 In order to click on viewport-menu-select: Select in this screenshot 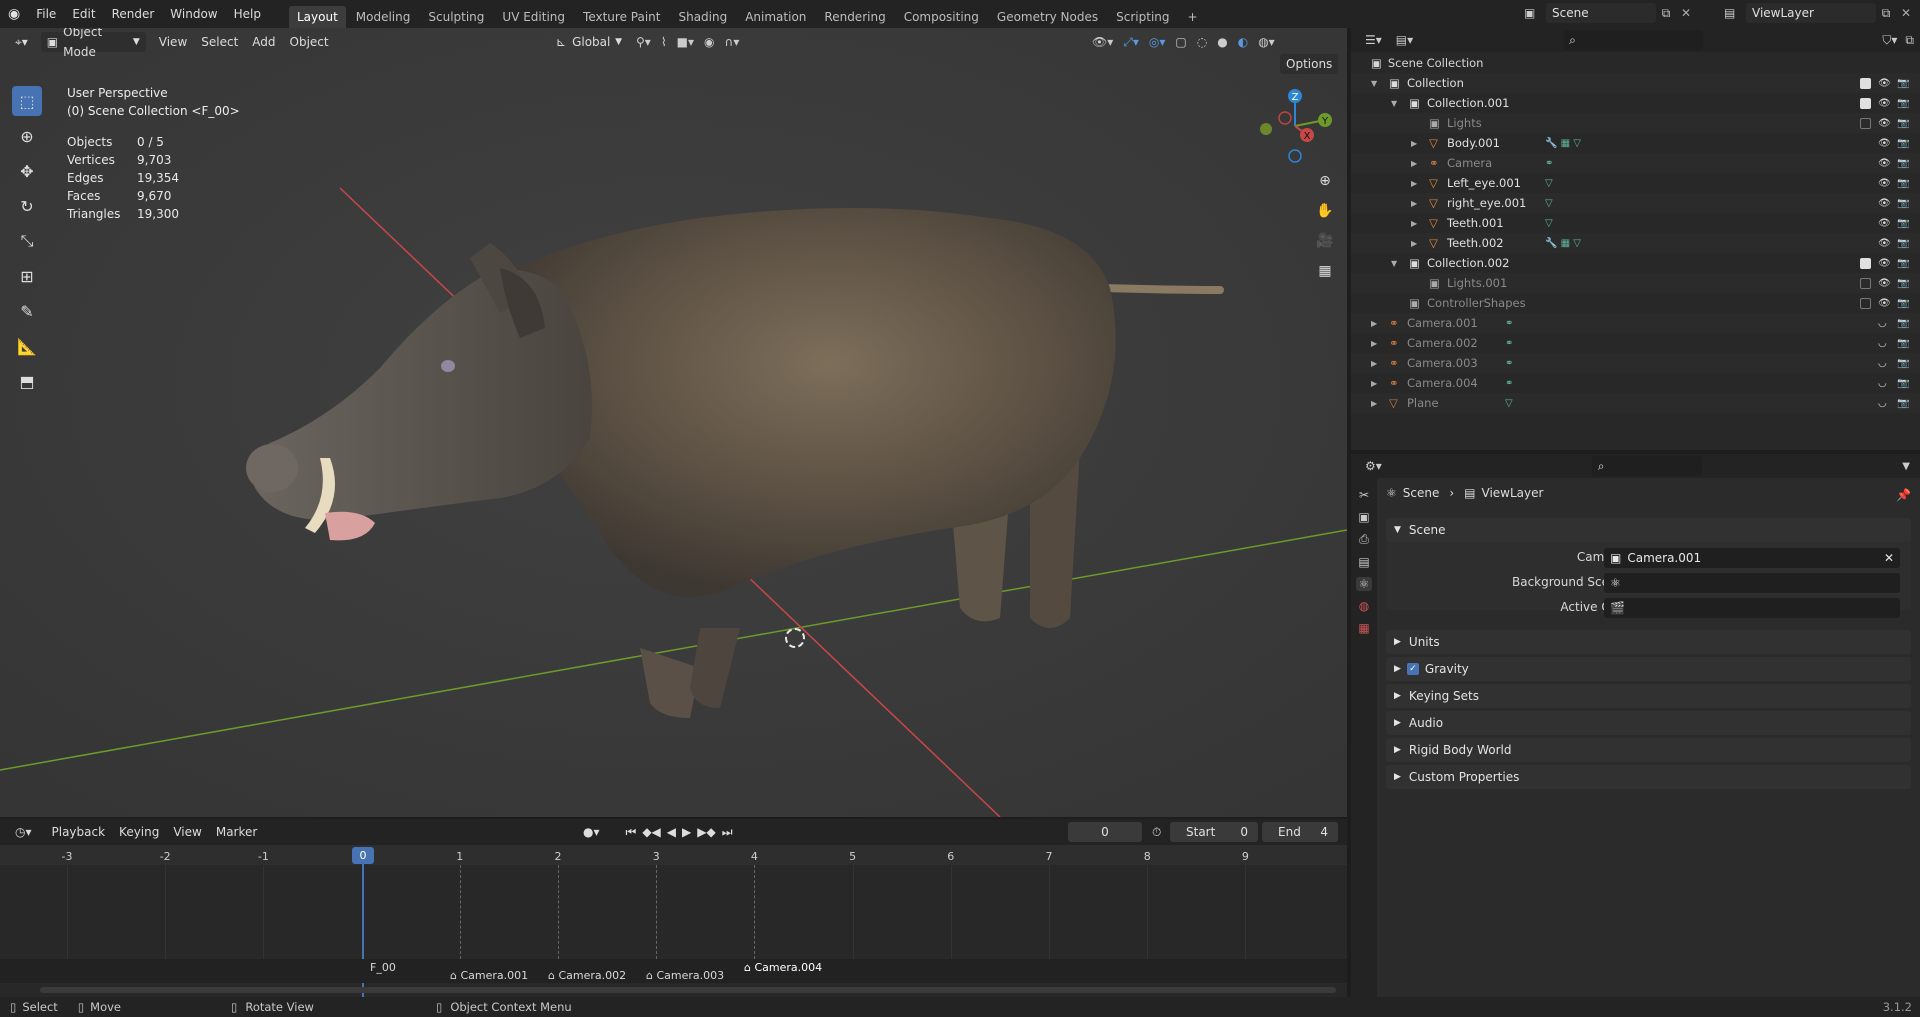, I will do `click(219, 42)`.